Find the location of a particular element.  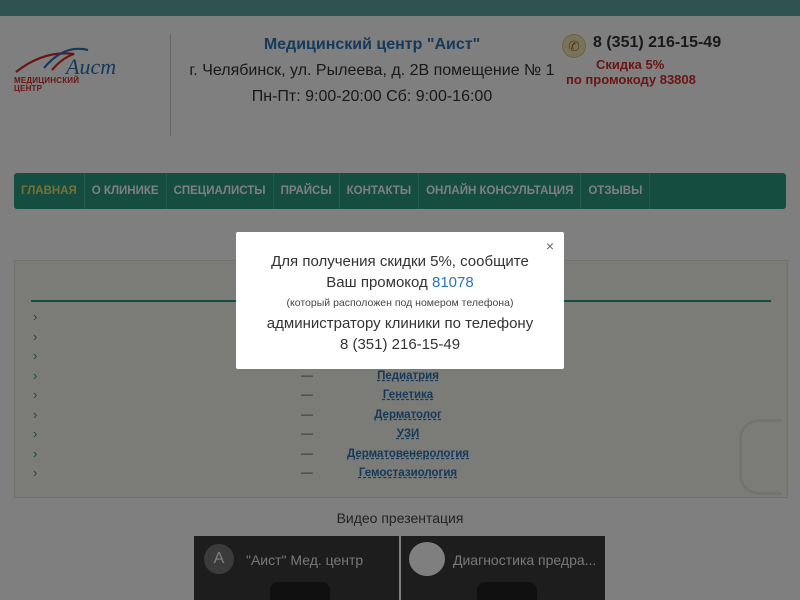

modal-promo-code: 81078 is located at coordinates (452, 282).